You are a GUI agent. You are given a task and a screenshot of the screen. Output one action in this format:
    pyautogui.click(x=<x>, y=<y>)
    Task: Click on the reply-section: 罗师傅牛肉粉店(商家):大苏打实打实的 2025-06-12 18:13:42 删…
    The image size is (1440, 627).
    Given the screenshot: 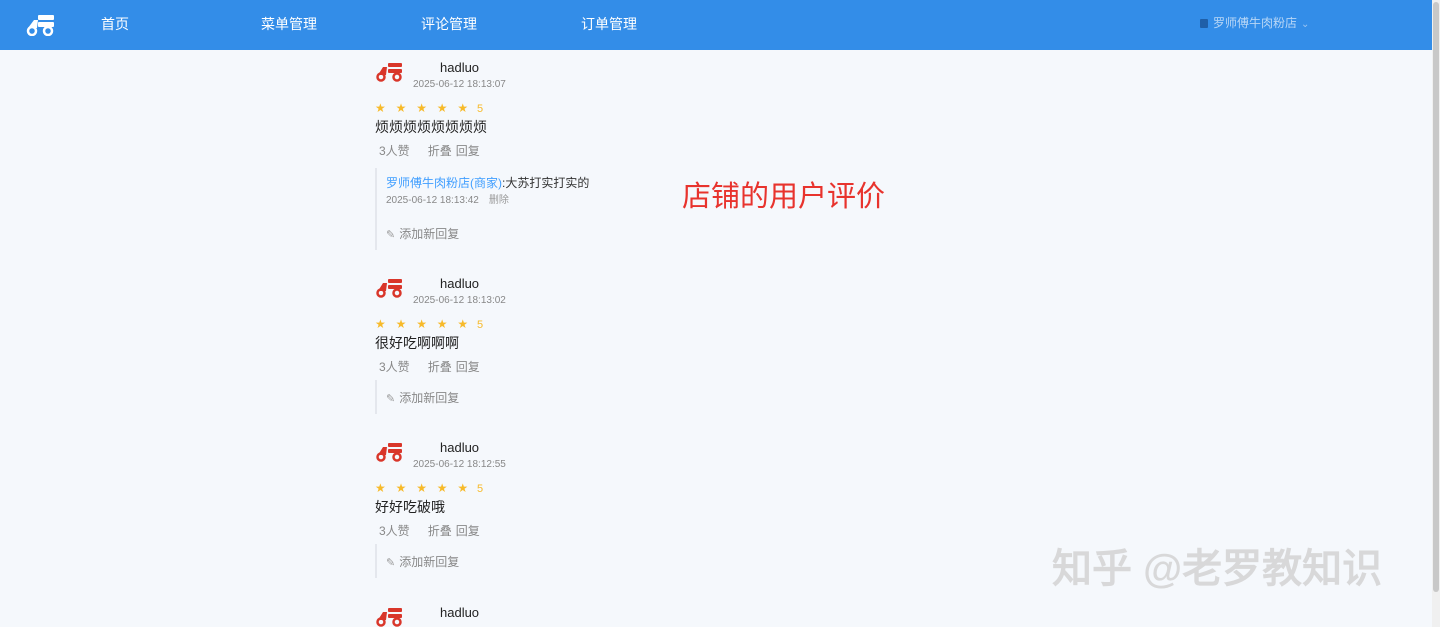 What is the action you would take?
    pyautogui.click(x=525, y=209)
    